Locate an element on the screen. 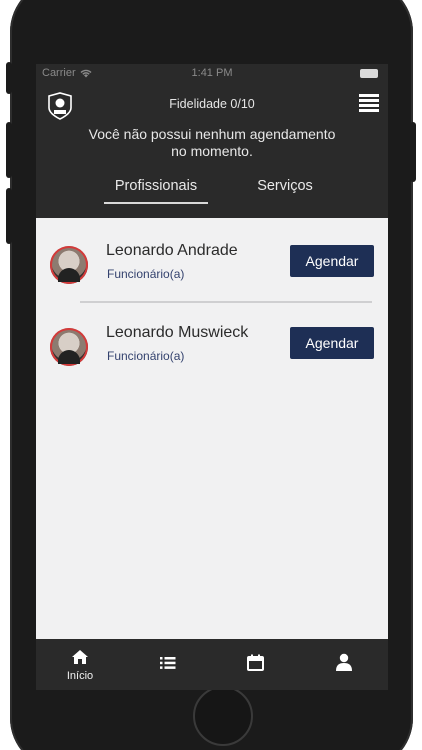 The height and width of the screenshot is (750, 422). tab-bar: Profissionais Serviços is located at coordinates (212, 191).